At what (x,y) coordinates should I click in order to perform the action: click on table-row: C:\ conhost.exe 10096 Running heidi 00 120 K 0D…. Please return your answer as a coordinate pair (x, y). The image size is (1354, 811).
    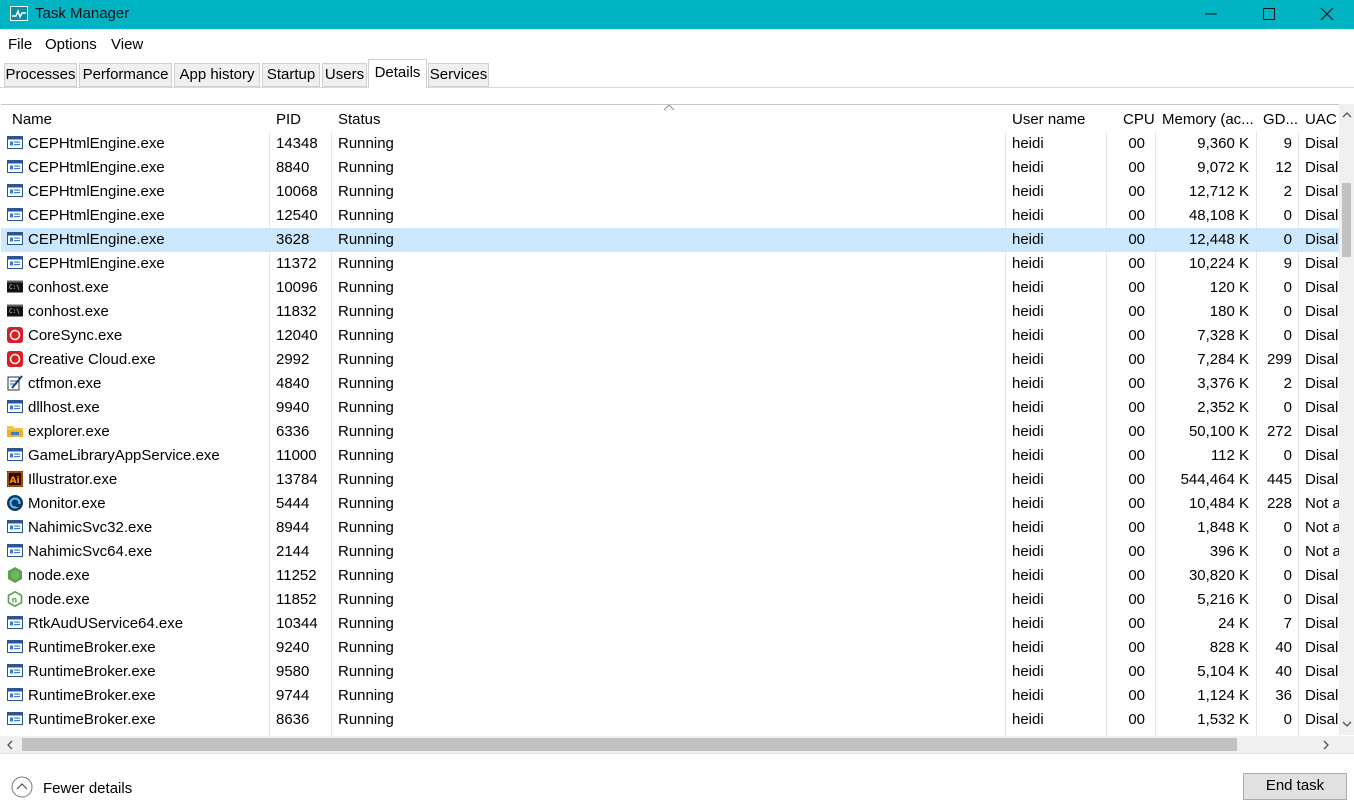
    Looking at the image, I should click on (670, 288).